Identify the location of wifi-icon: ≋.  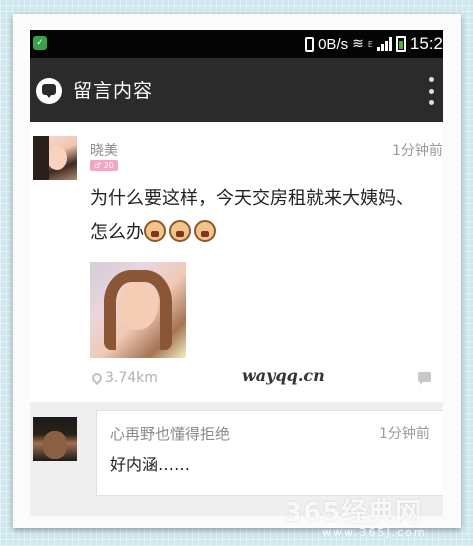
(358, 44).